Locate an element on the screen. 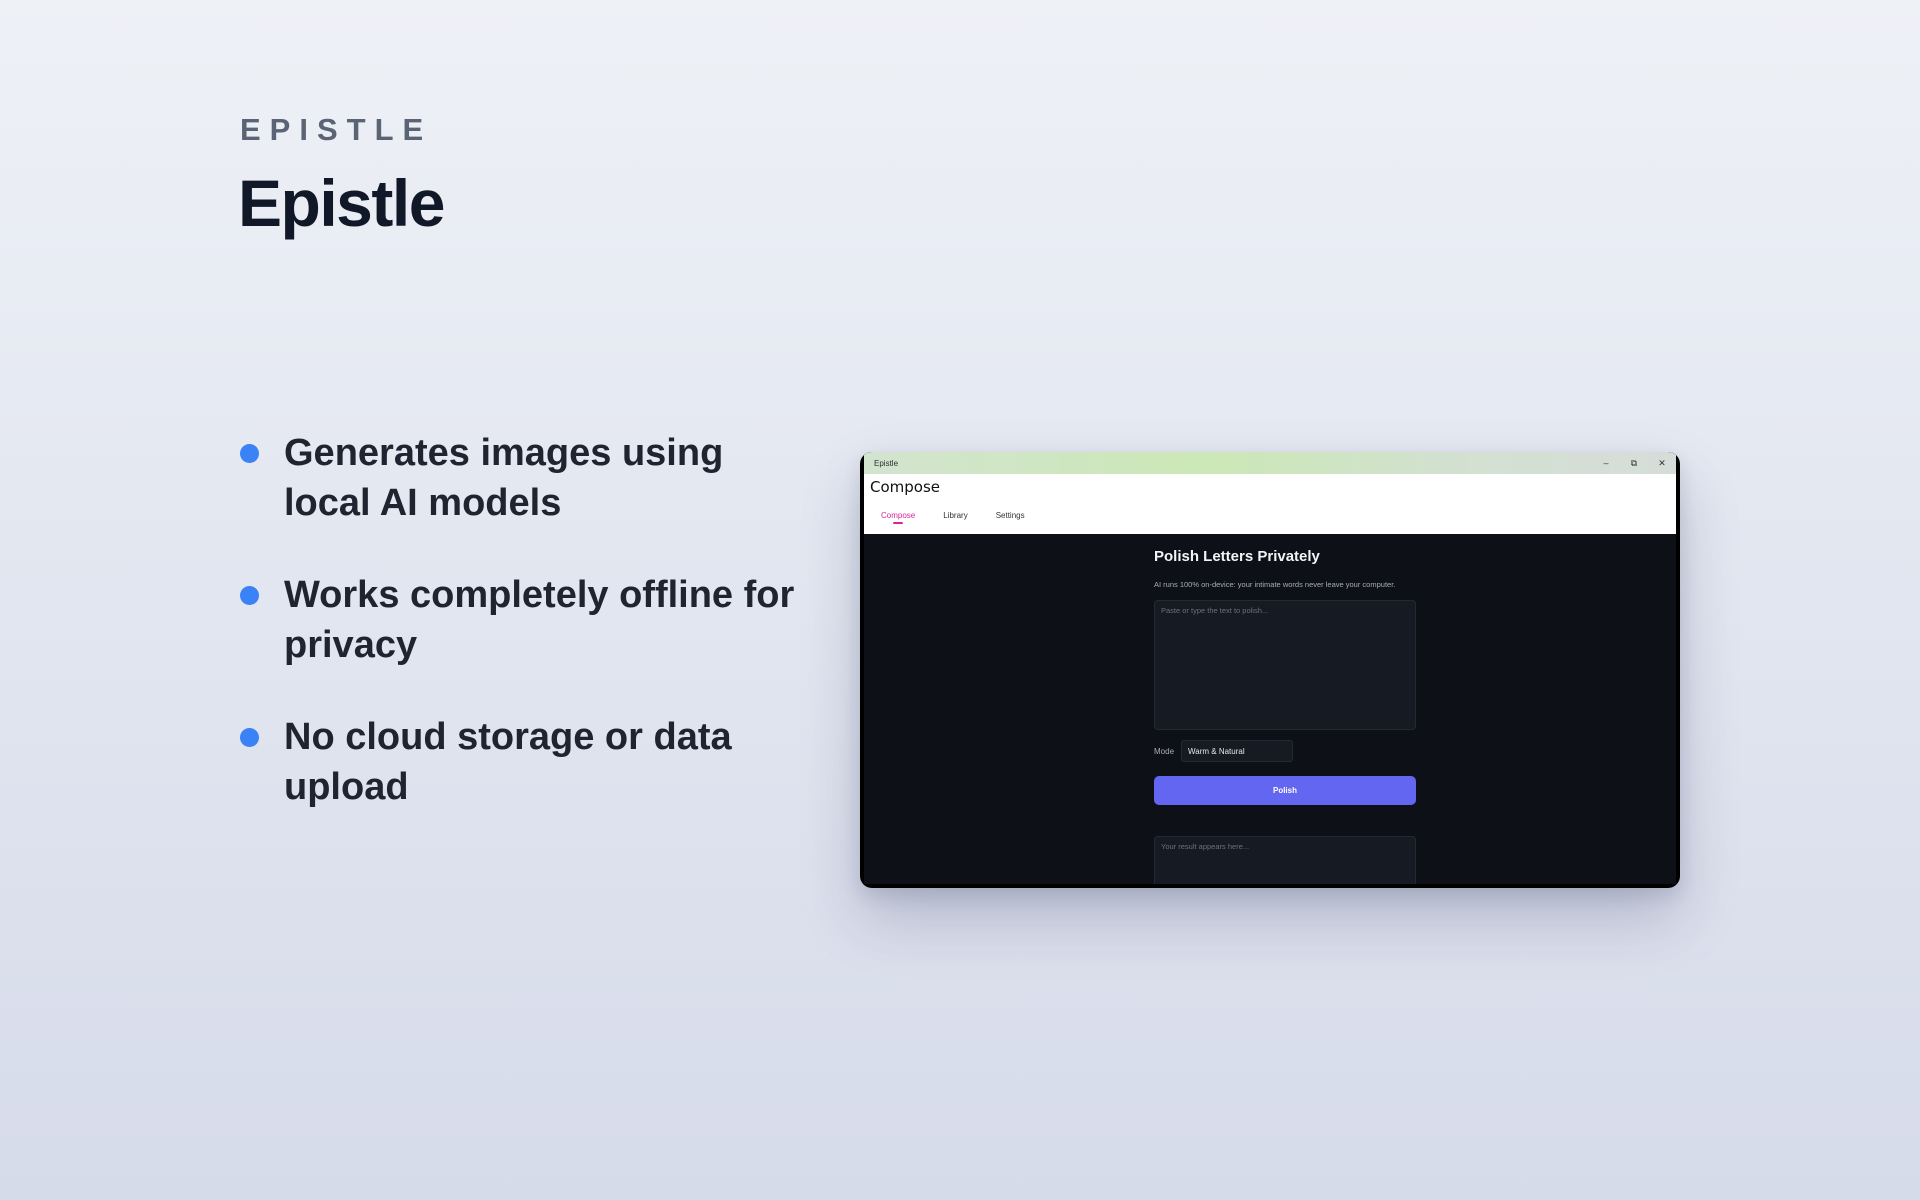 The image size is (1920, 1200). window-controls: – ⧉ ✕ is located at coordinates (1634, 463).